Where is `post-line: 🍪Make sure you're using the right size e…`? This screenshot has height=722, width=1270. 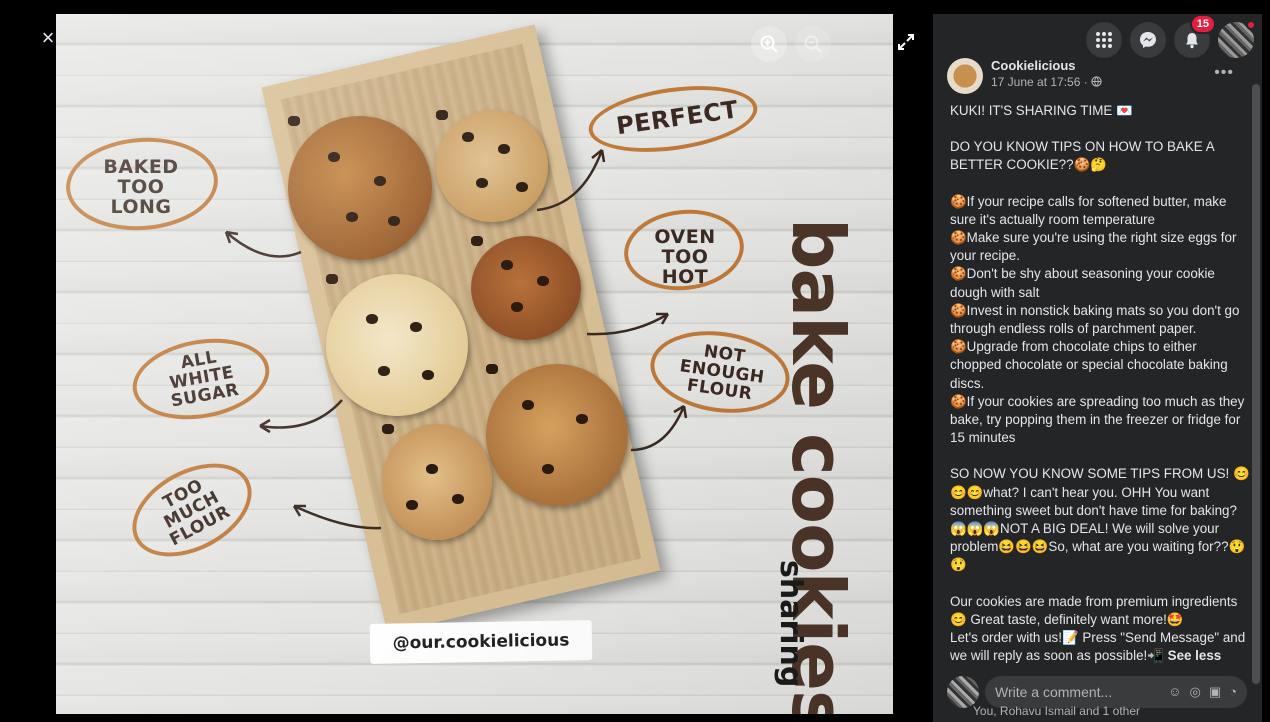
post-line: 🍪Make sure you're using the right size e… is located at coordinates (1093, 247).